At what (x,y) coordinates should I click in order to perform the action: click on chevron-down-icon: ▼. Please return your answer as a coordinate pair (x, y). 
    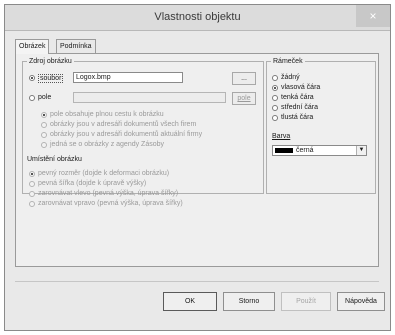
    Looking at the image, I should click on (361, 150).